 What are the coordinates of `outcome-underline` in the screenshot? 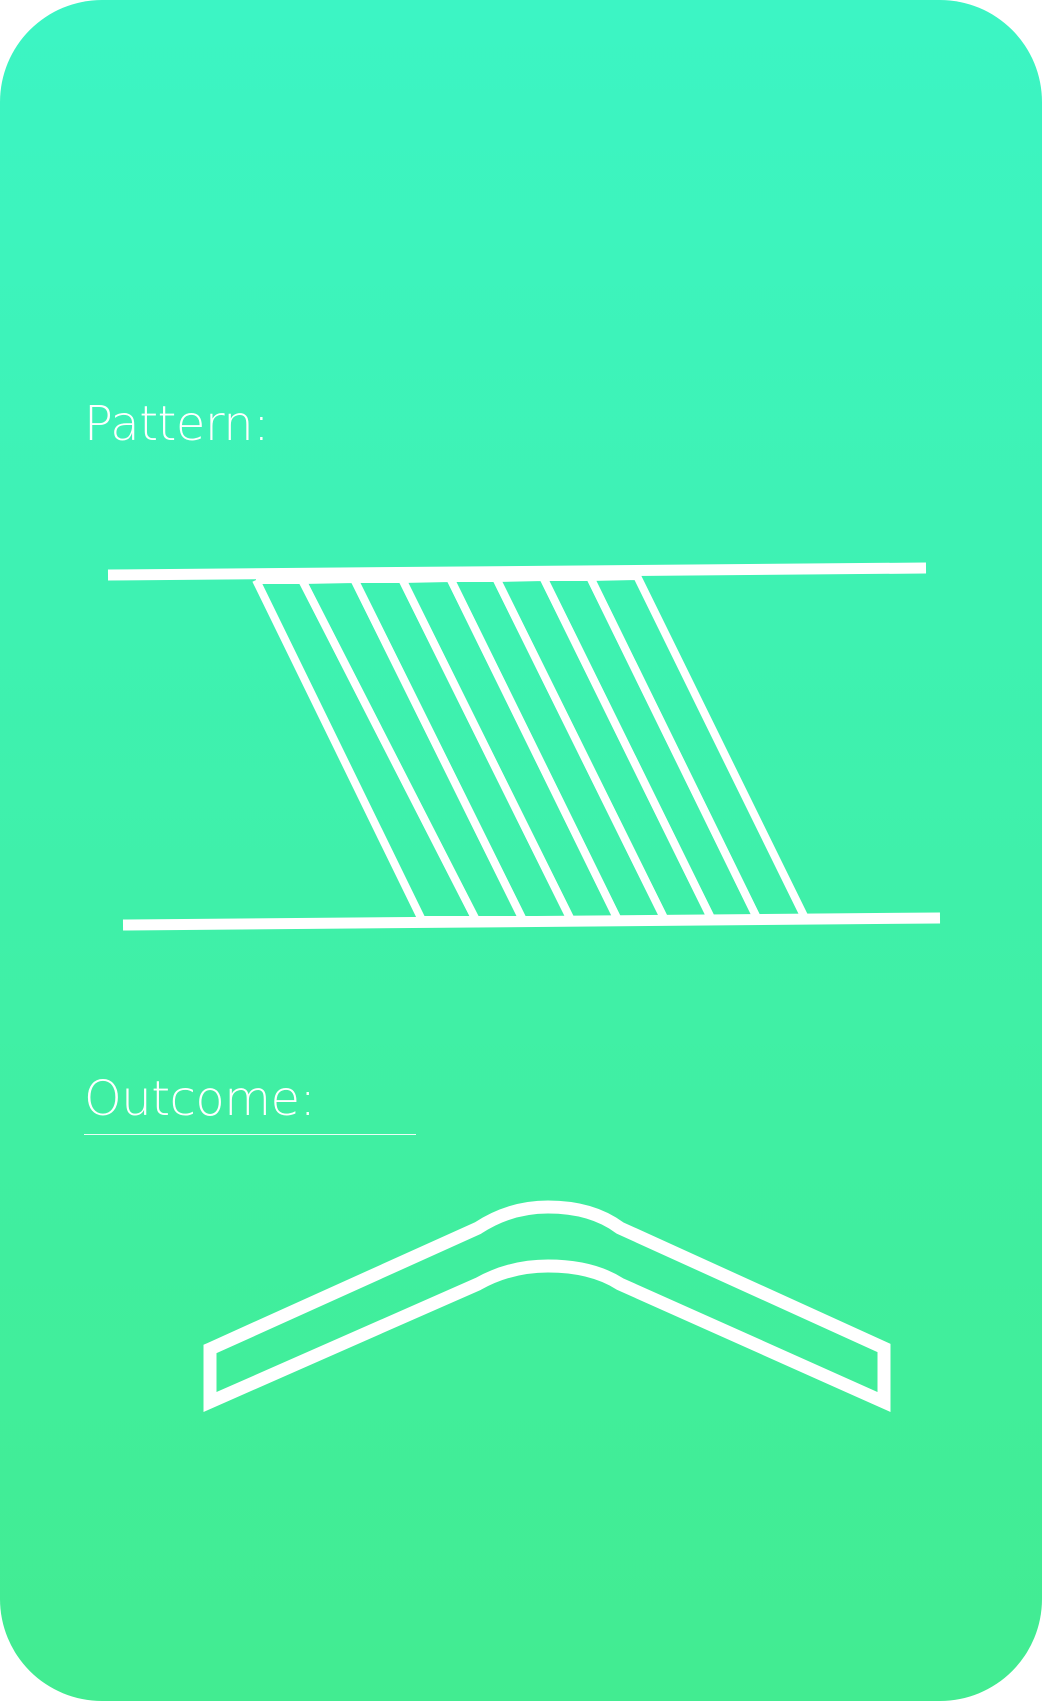 It's located at (250, 1134).